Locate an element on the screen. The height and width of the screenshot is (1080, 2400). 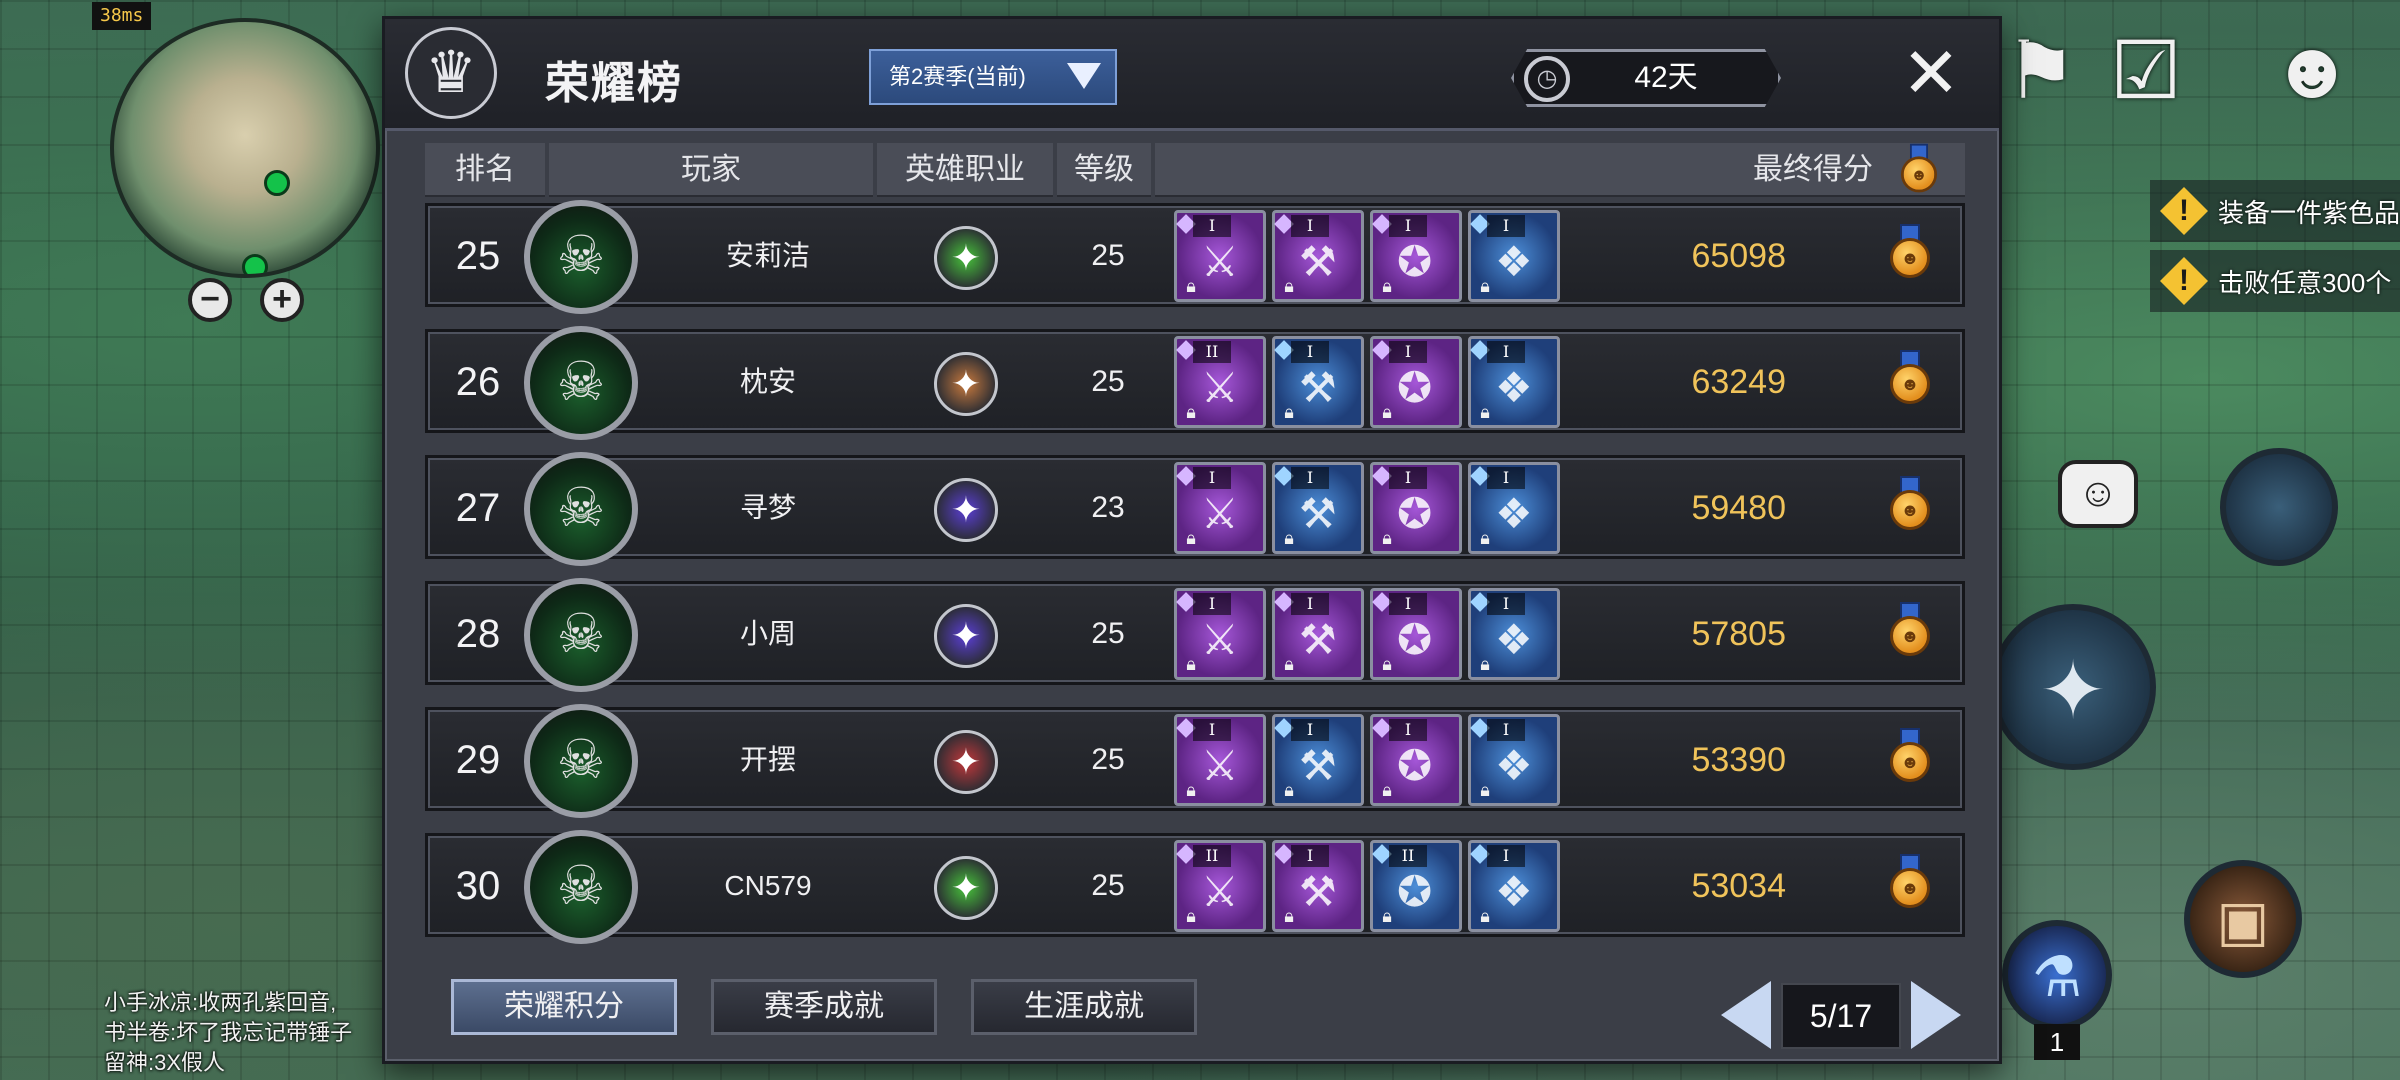
panel-header: ♛ 荣耀榜 第2赛季(当前) ◷ 42天 ✕ is located at coordinates (1192, 75).